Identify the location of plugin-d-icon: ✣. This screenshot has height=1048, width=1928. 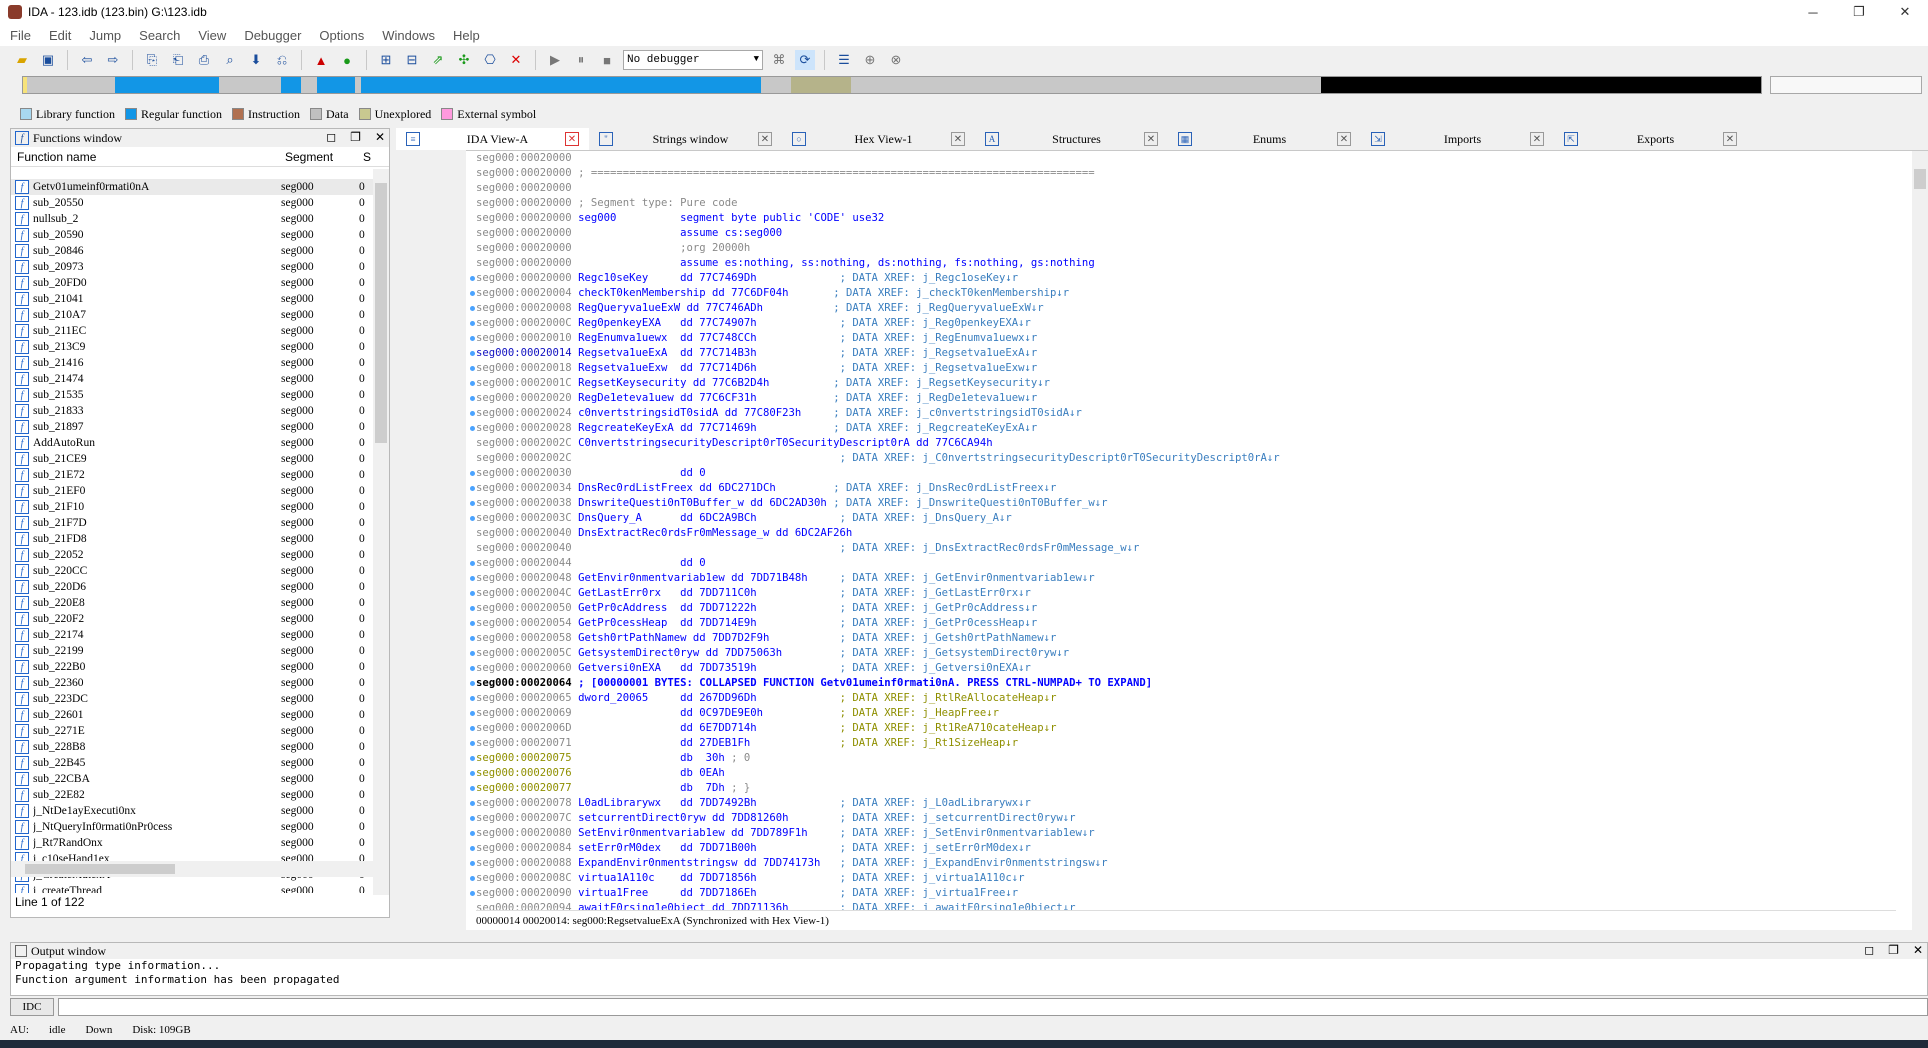
(464, 60).